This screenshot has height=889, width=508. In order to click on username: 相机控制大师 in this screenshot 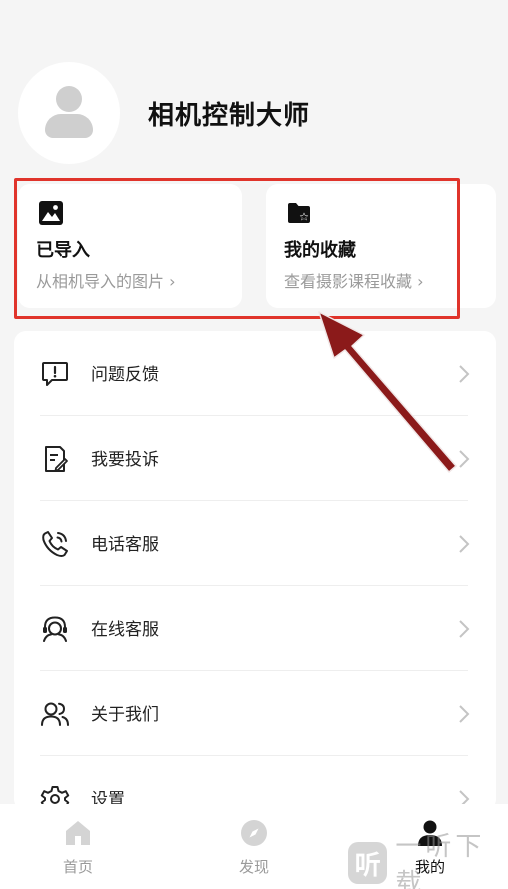, I will do `click(229, 115)`.